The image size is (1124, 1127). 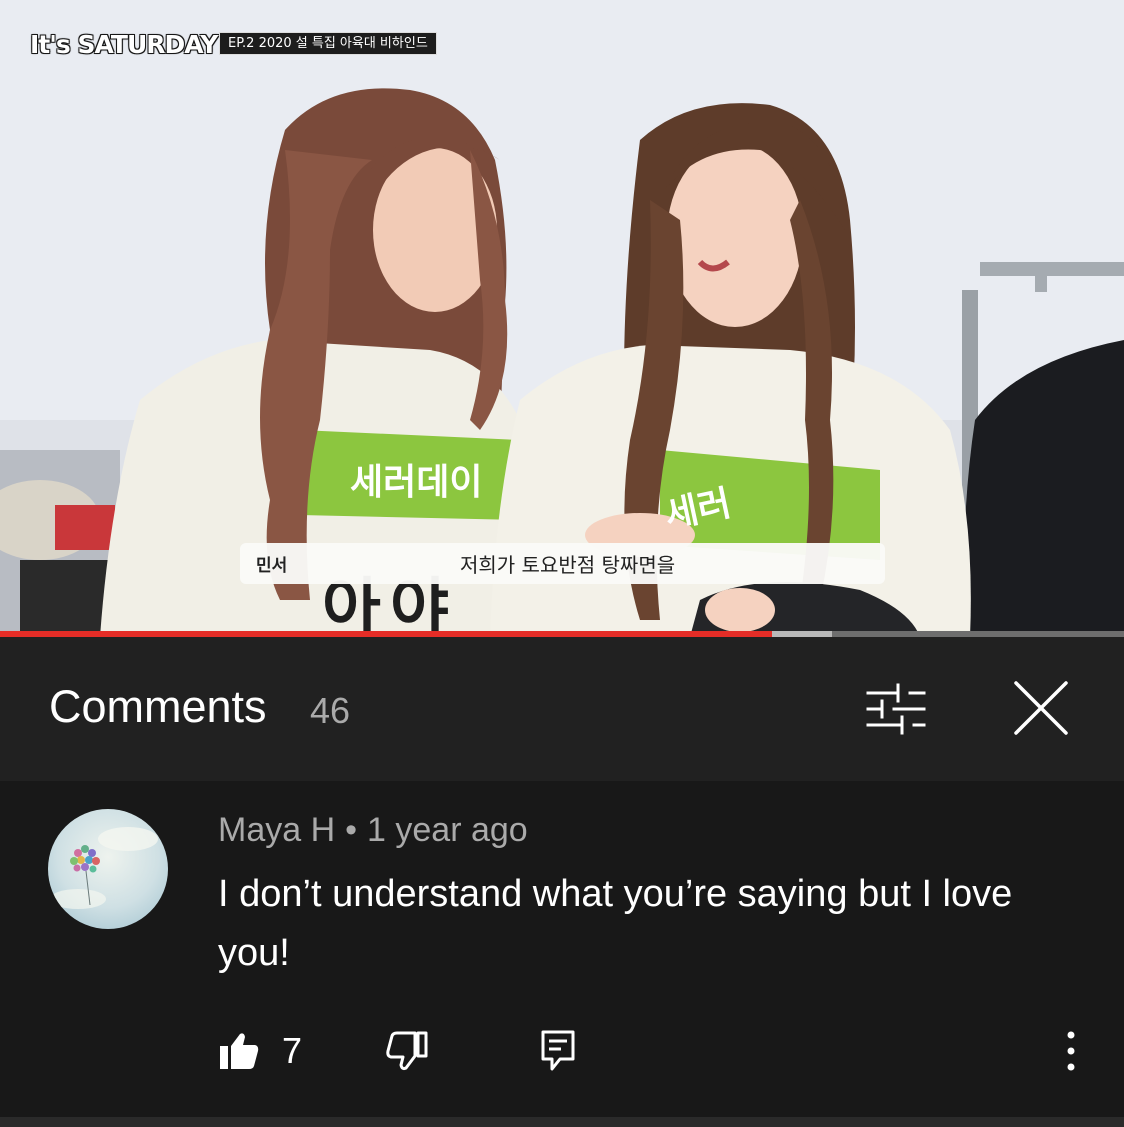 I want to click on thumb-down-icon, so click(x=407, y=1051).